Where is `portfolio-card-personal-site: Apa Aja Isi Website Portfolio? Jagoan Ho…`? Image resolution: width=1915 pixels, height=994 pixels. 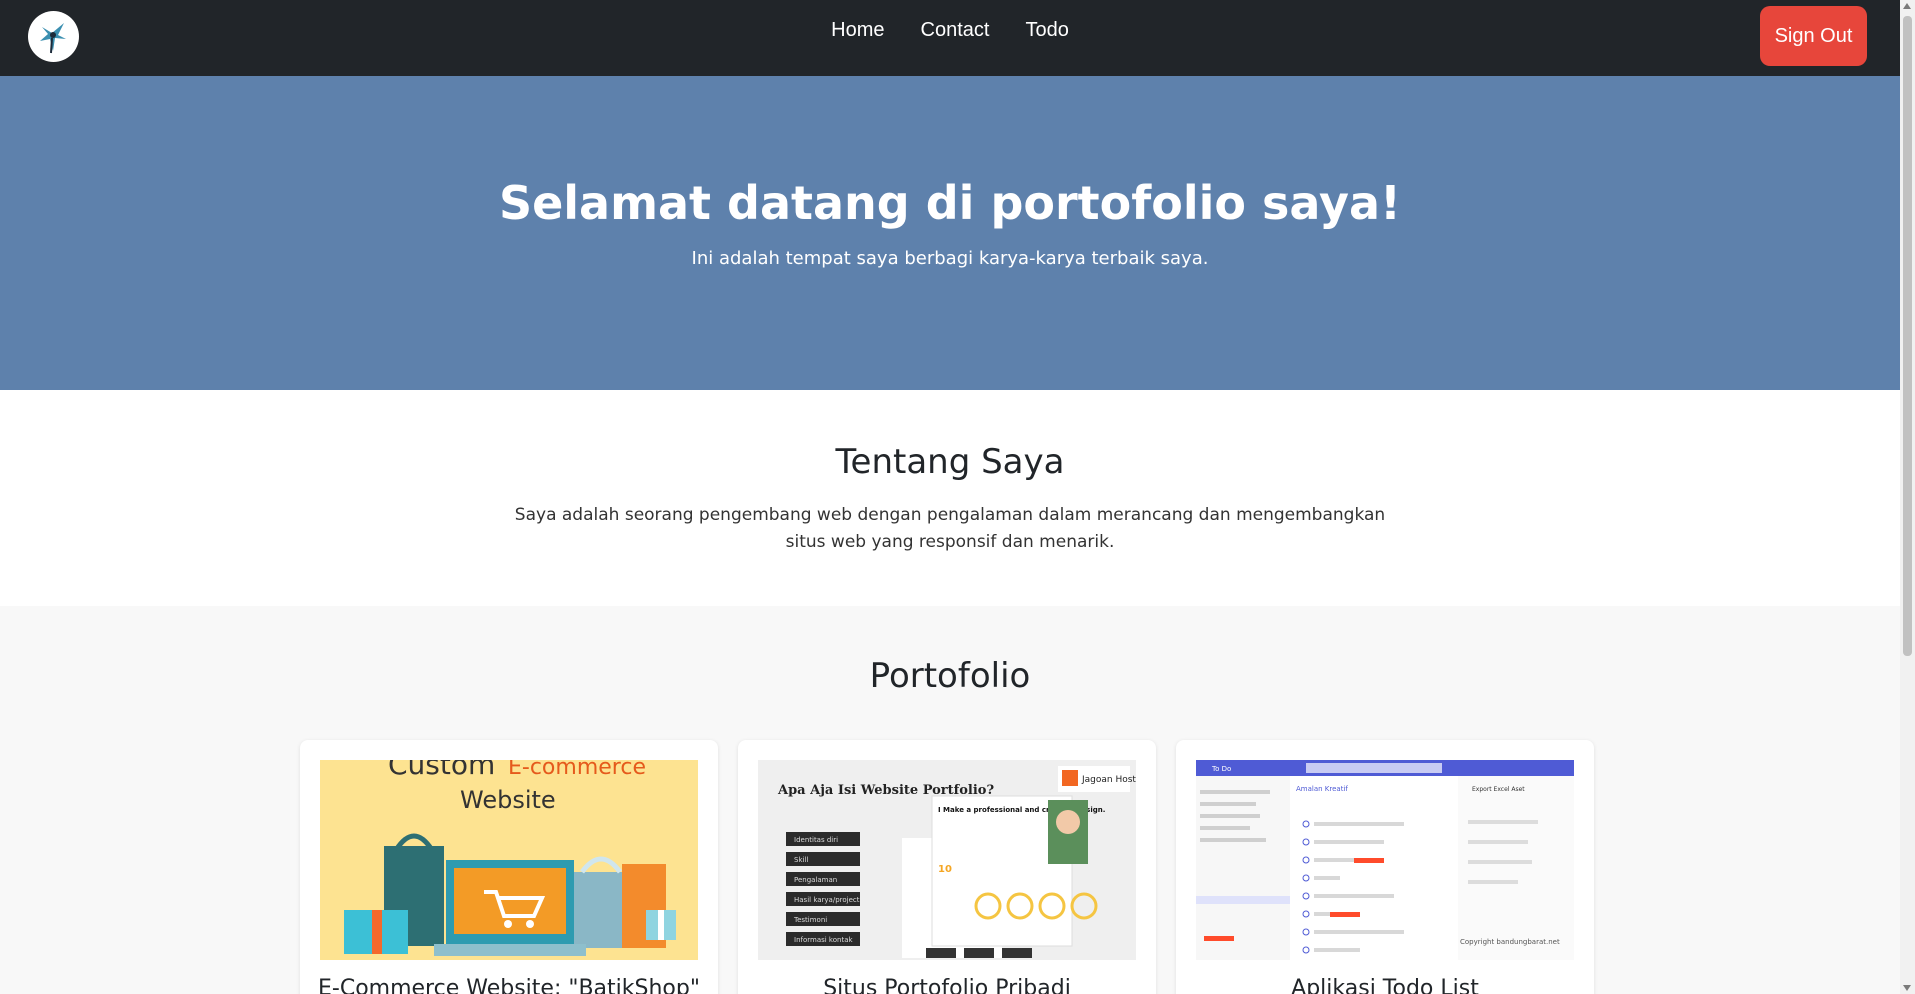 portfolio-card-personal-site: Apa Aja Isi Website Portfolio? Jagoan Ho… is located at coordinates (947, 867).